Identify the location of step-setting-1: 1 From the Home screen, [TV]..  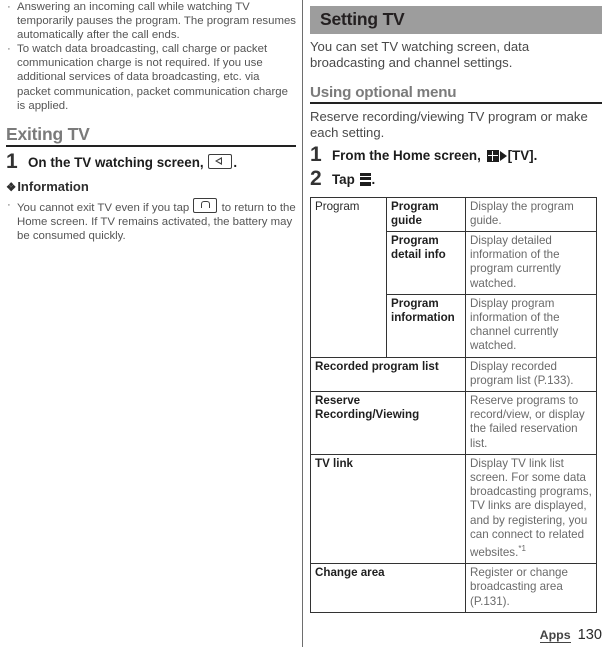
(456, 154).